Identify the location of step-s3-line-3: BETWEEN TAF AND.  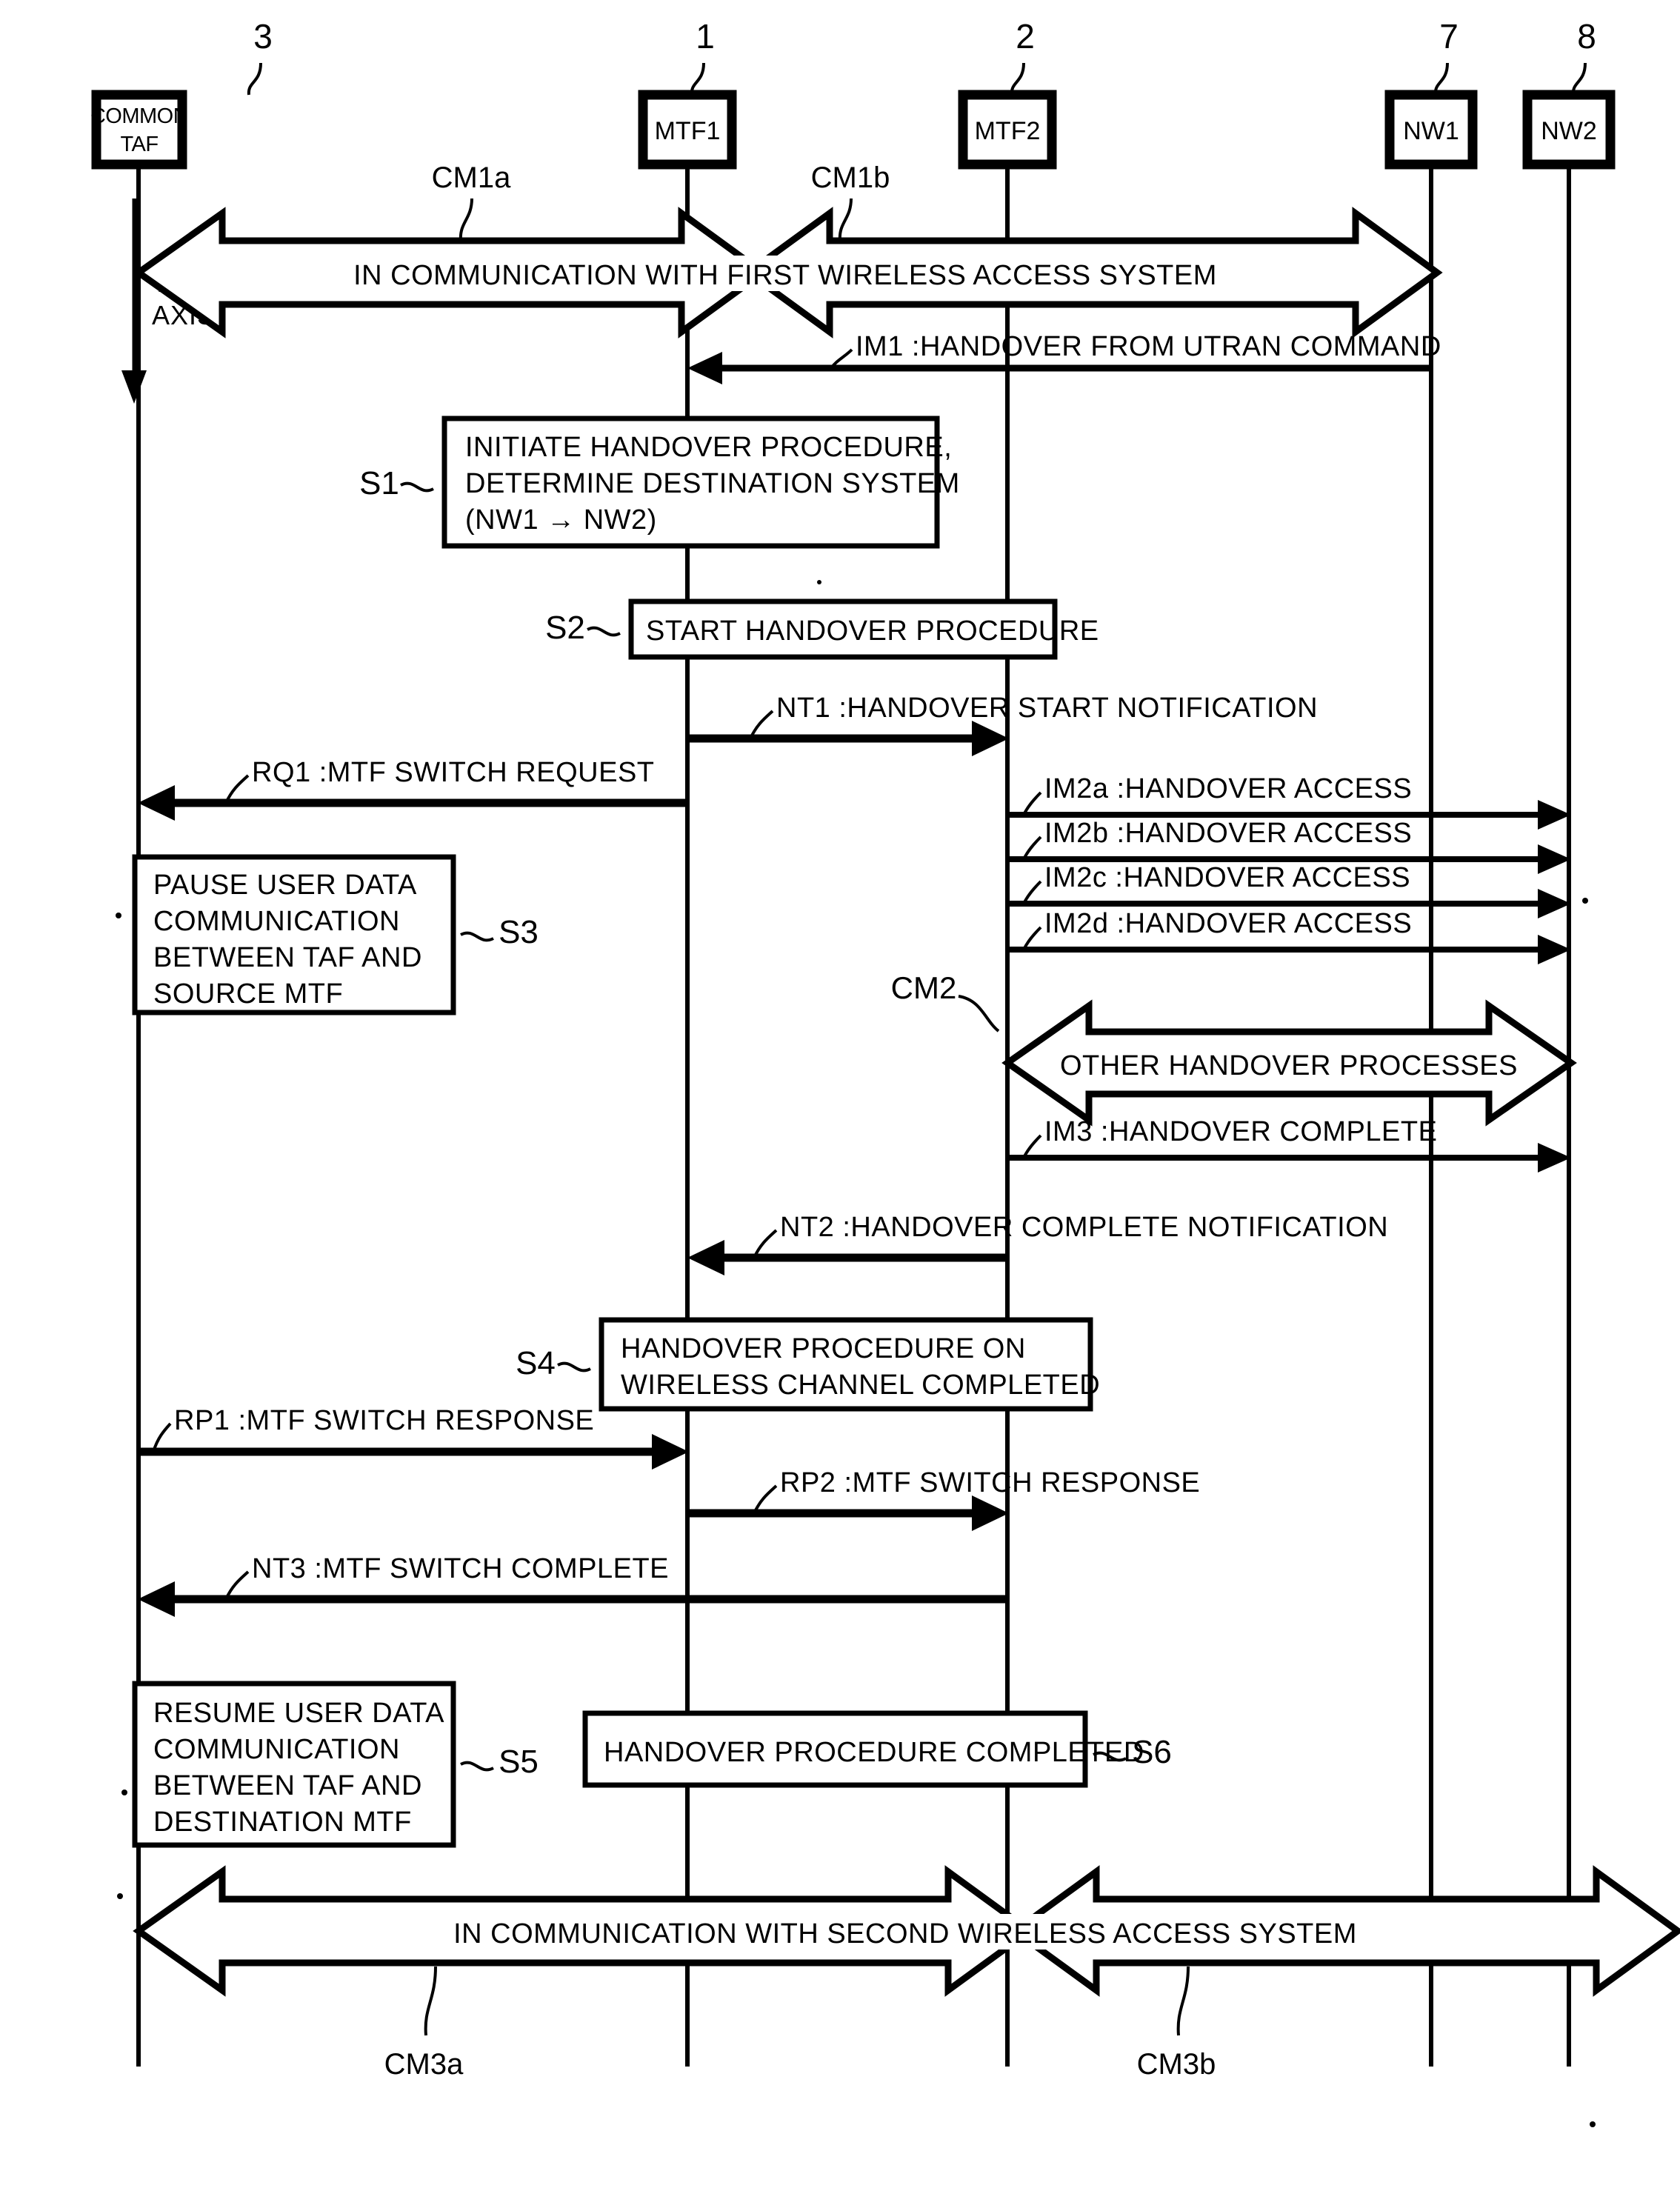
(287, 957).